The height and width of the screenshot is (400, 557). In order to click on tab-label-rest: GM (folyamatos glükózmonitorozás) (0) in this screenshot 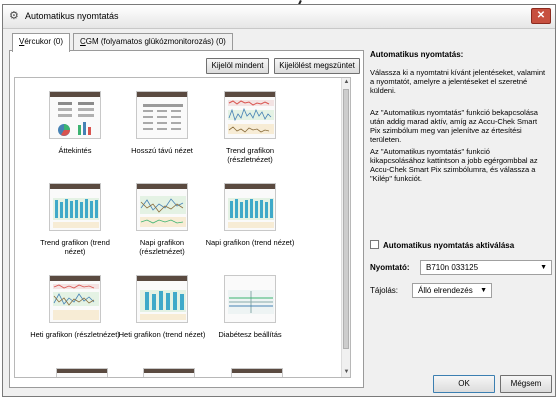, I will do `click(155, 41)`.